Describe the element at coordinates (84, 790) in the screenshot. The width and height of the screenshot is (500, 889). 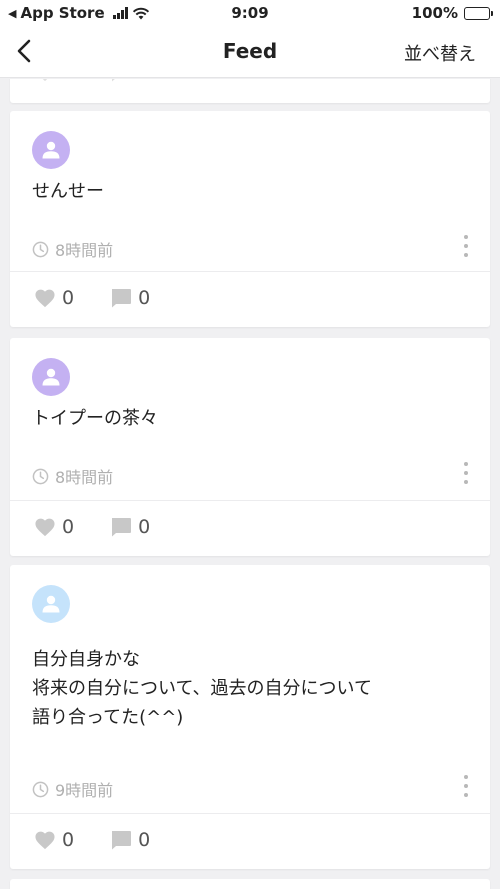
I see `post-time: 9時間前` at that location.